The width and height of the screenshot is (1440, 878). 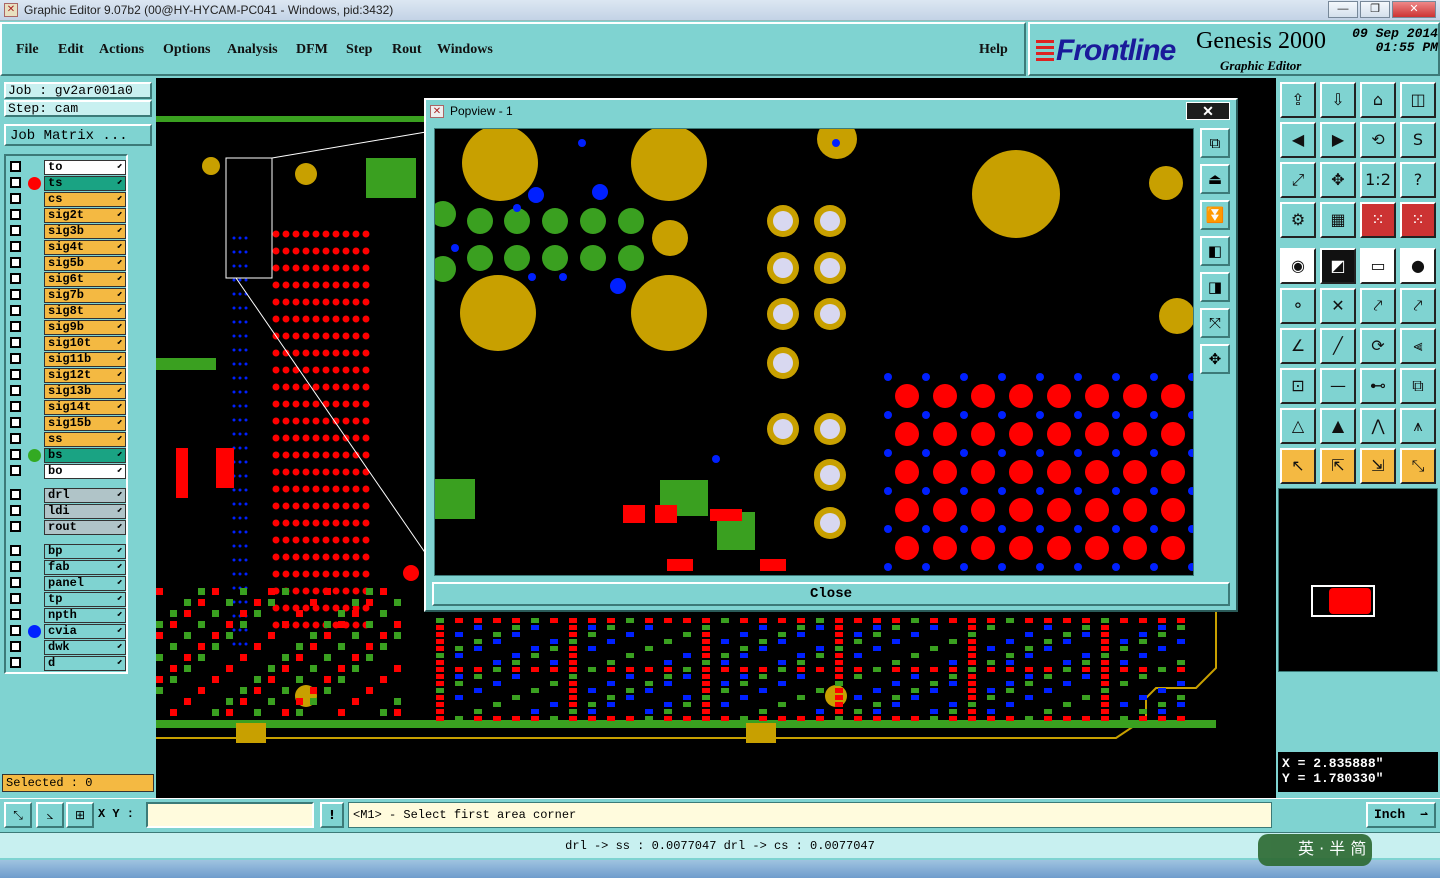 What do you see at coordinates (85, 183) in the screenshot?
I see `layer-name: ts ⬋` at bounding box center [85, 183].